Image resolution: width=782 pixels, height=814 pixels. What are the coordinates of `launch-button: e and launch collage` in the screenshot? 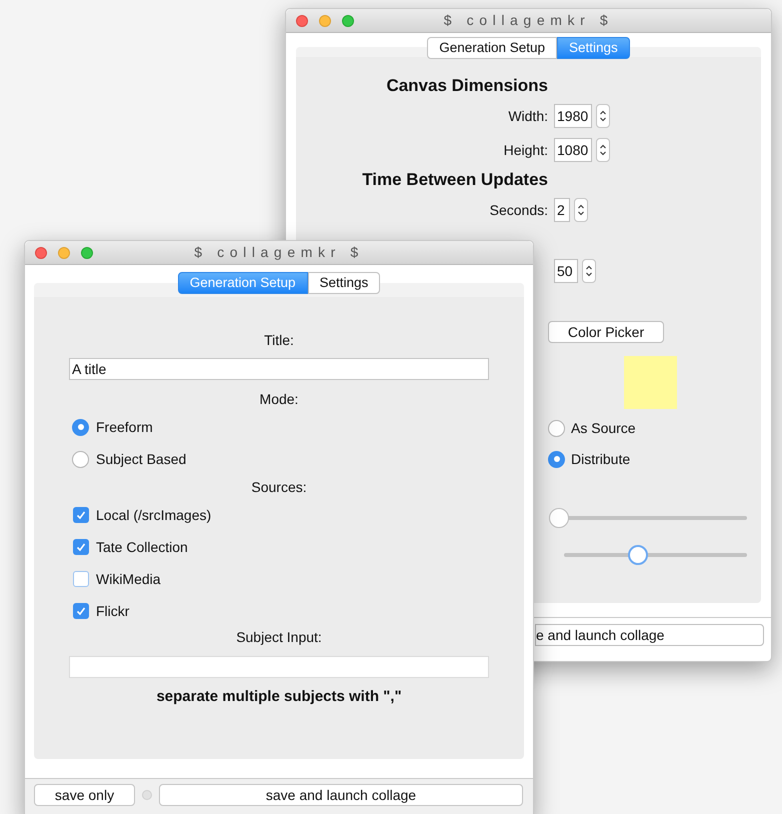 It's located at (649, 635).